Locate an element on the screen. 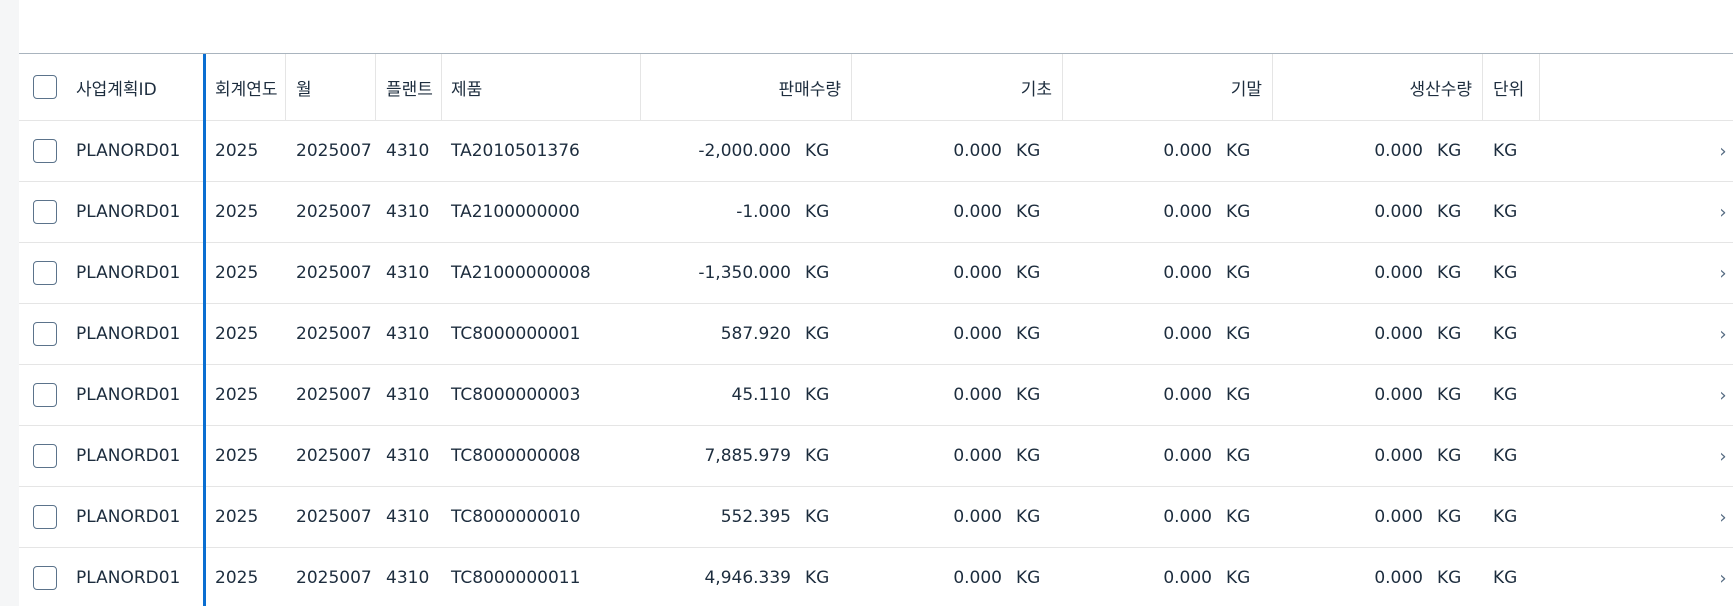 This screenshot has width=1733, height=606. header-unit: 단위 is located at coordinates (1511, 87).